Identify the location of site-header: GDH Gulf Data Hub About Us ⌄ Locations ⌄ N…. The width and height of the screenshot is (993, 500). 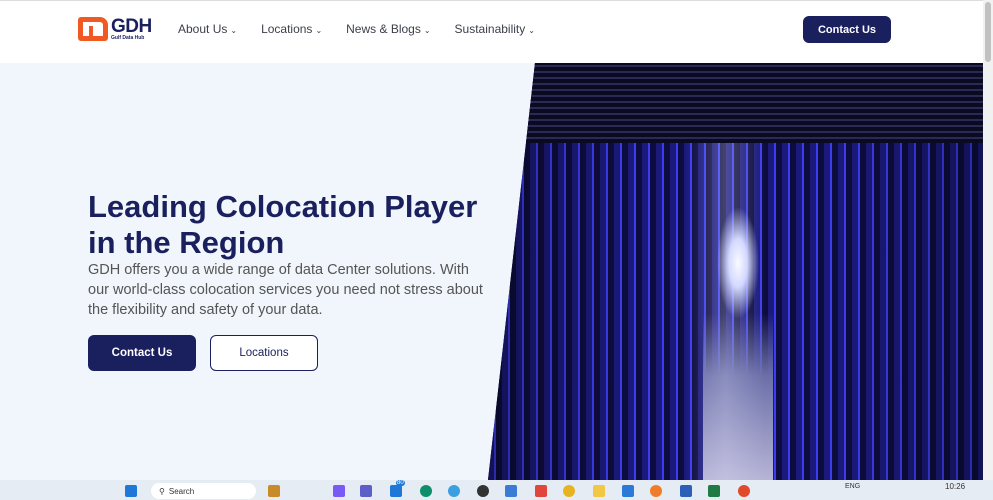
(491, 31).